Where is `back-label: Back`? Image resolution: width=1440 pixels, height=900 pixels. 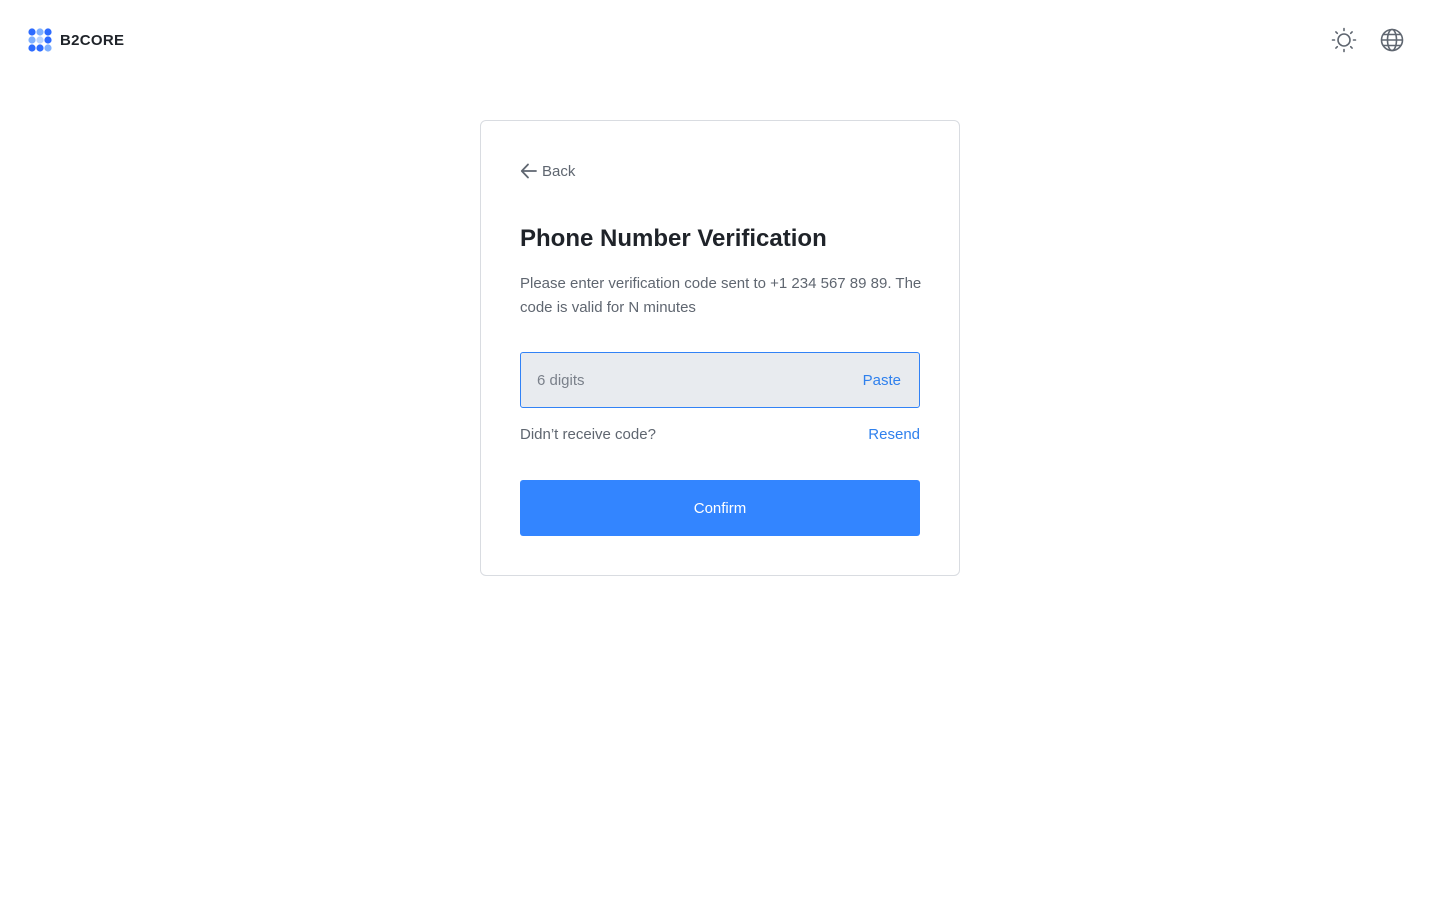
back-label: Back is located at coordinates (559, 171).